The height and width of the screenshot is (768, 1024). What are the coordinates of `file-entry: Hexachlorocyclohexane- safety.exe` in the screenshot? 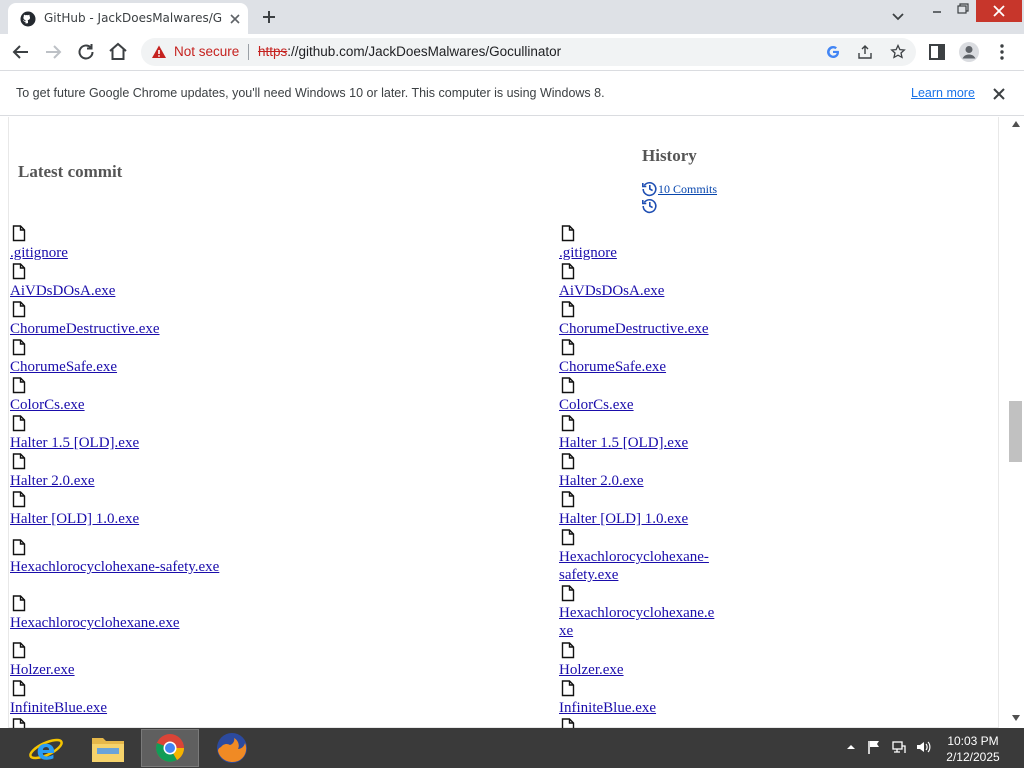 It's located at (659, 557).